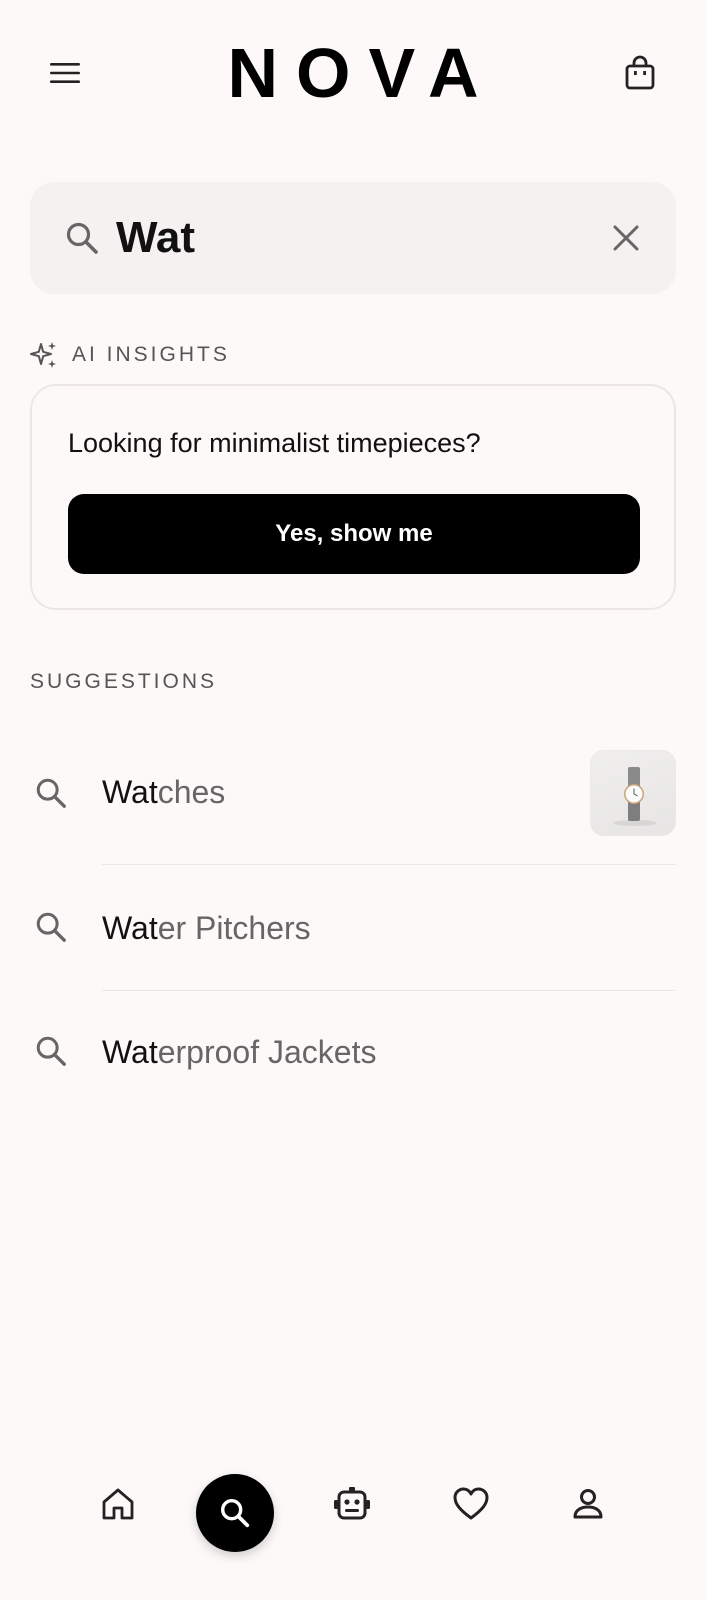 Image resolution: width=706 pixels, height=1600 pixels. I want to click on shopping-bag-icon, so click(640, 72).